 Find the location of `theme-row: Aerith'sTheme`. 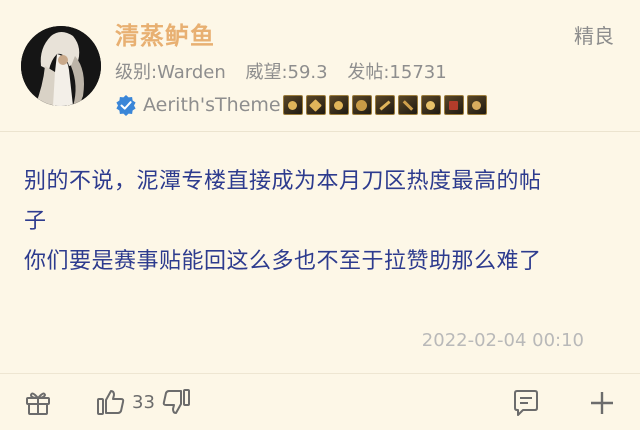

theme-row: Aerith'sTheme is located at coordinates (301, 105).